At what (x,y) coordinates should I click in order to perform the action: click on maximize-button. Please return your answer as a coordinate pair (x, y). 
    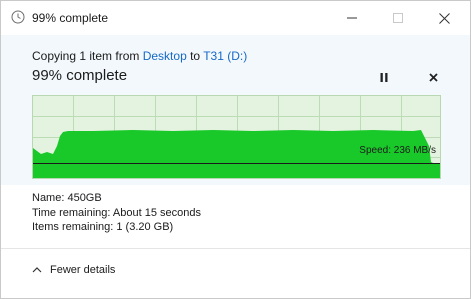
    Looking at the image, I should click on (398, 18).